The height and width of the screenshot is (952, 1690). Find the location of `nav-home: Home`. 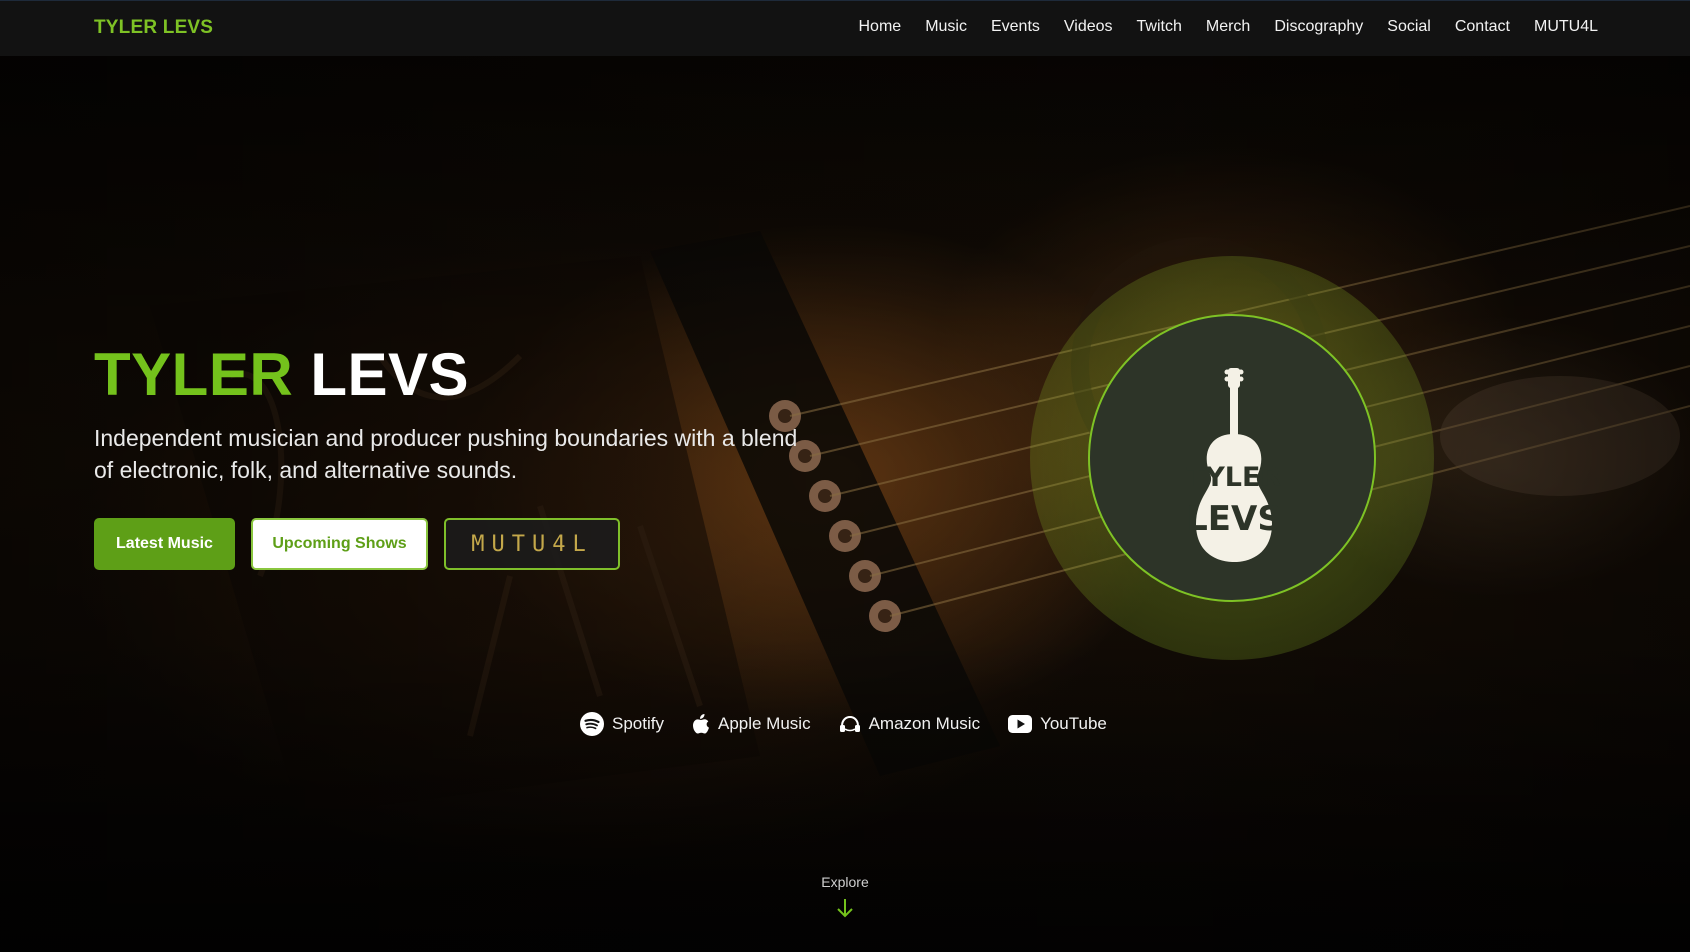

nav-home: Home is located at coordinates (880, 27).